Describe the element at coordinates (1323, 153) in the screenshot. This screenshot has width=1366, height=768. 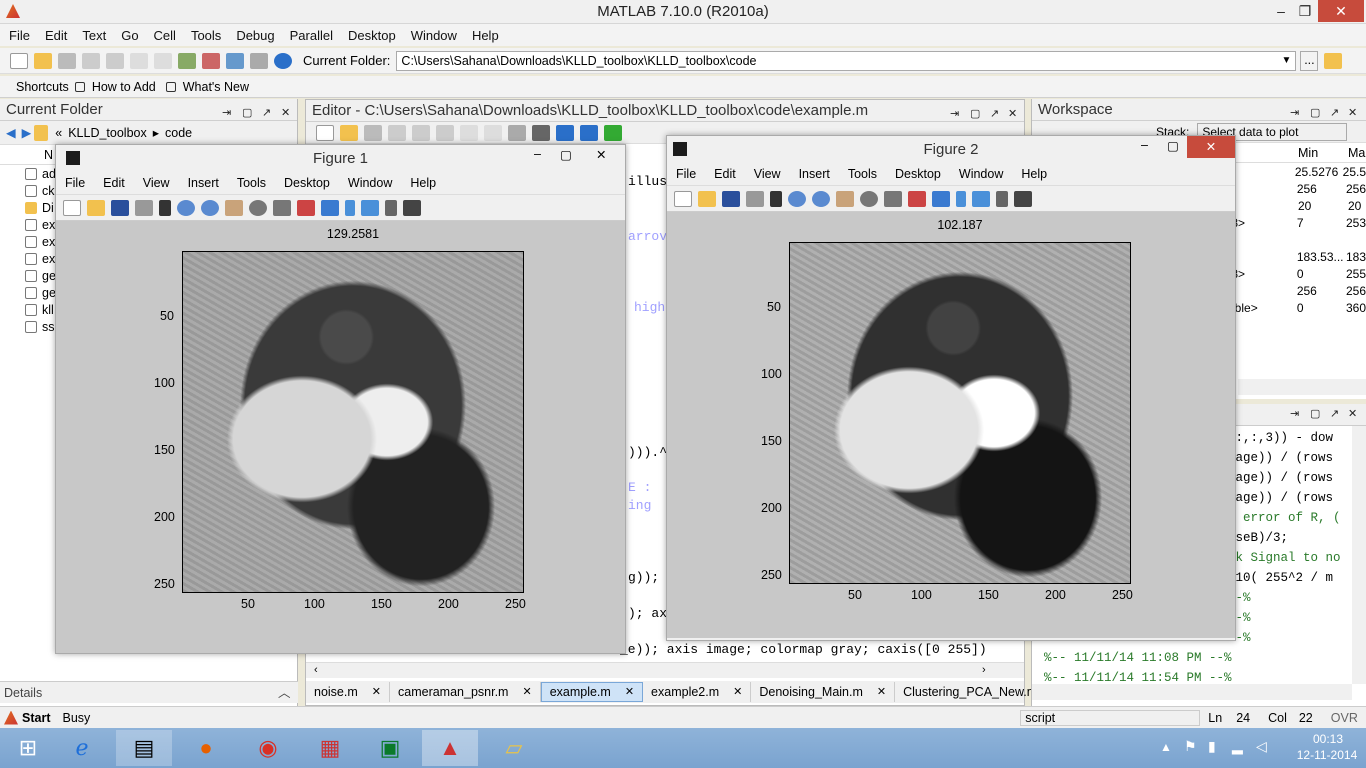
I see `column-min: Min` at that location.